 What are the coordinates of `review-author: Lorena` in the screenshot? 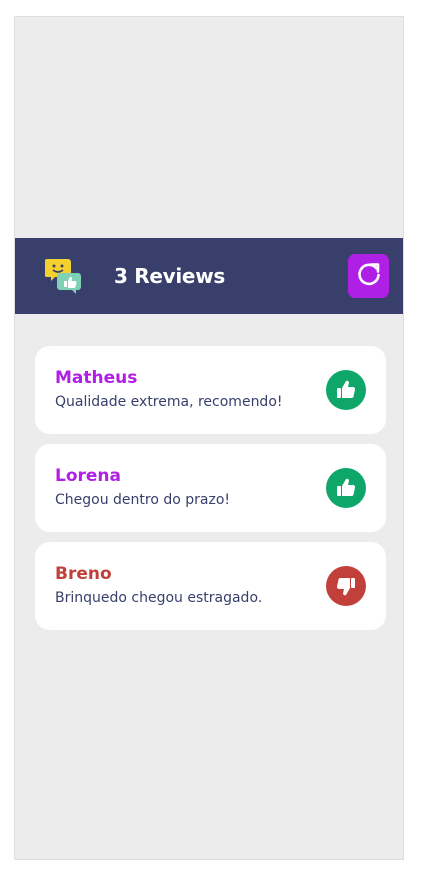 It's located at (88, 476).